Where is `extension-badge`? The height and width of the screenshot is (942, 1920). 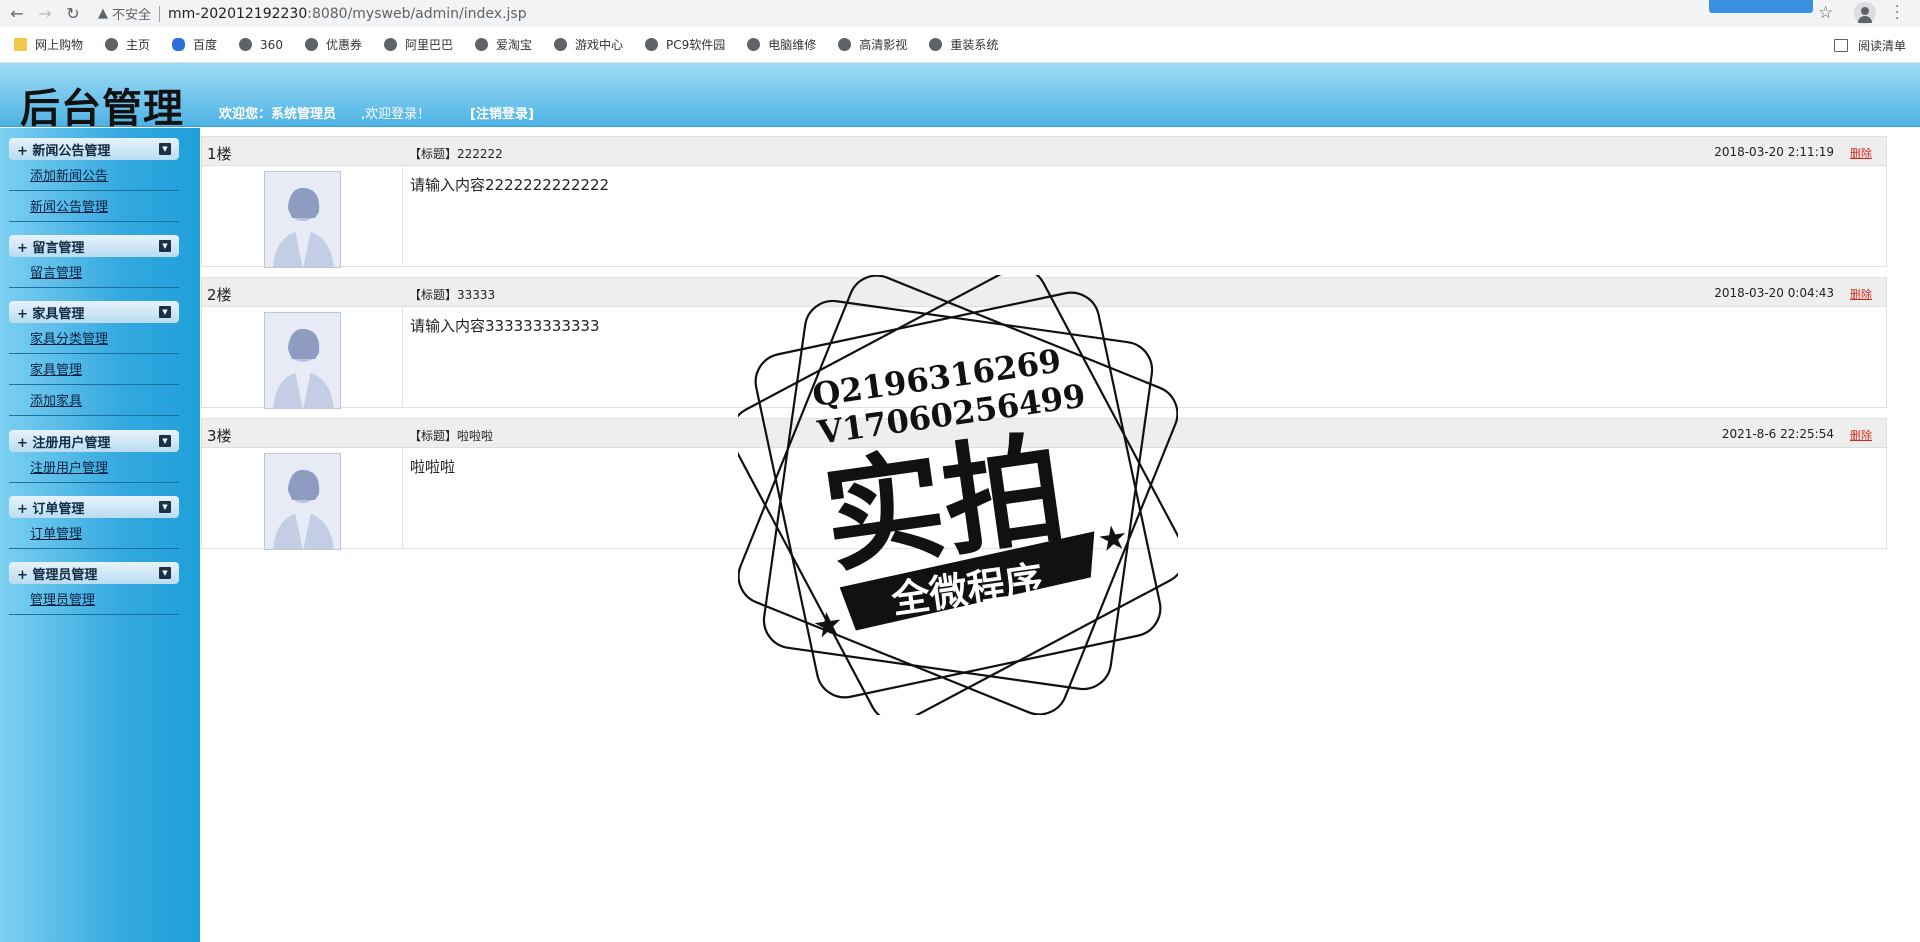 extension-badge is located at coordinates (1761, 6).